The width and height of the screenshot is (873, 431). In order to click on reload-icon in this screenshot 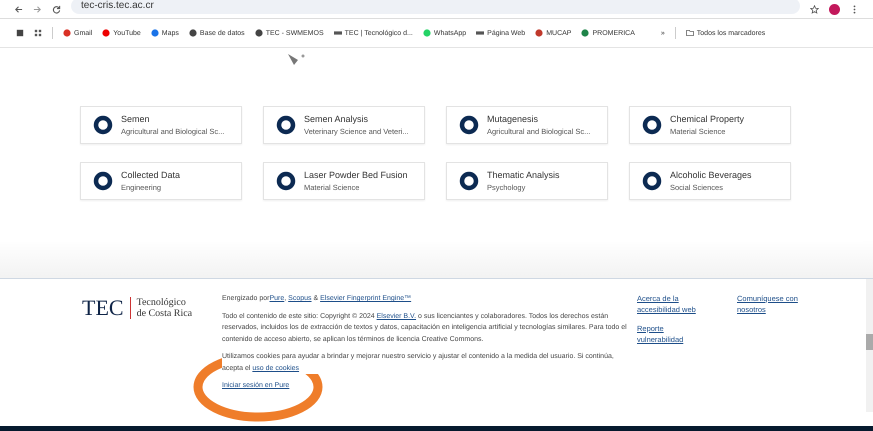, I will do `click(56, 9)`.